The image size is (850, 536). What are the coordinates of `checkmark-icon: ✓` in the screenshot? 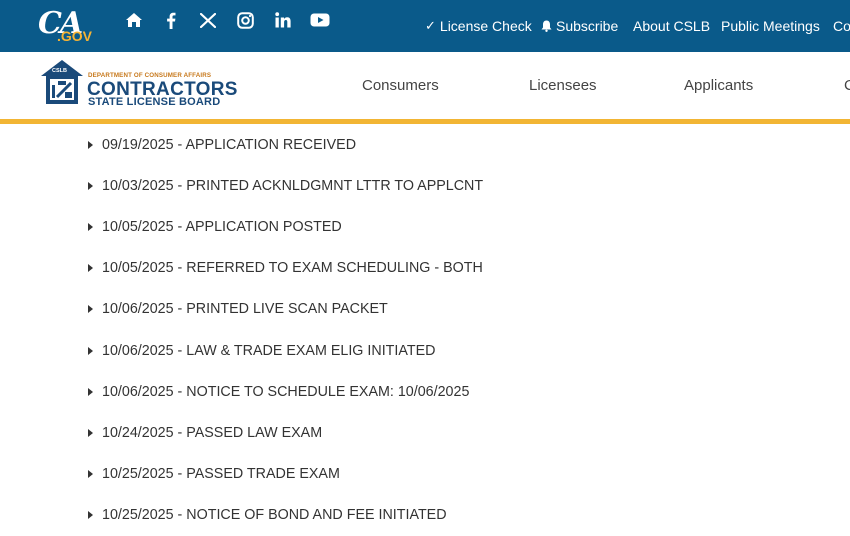 It's located at (430, 25).